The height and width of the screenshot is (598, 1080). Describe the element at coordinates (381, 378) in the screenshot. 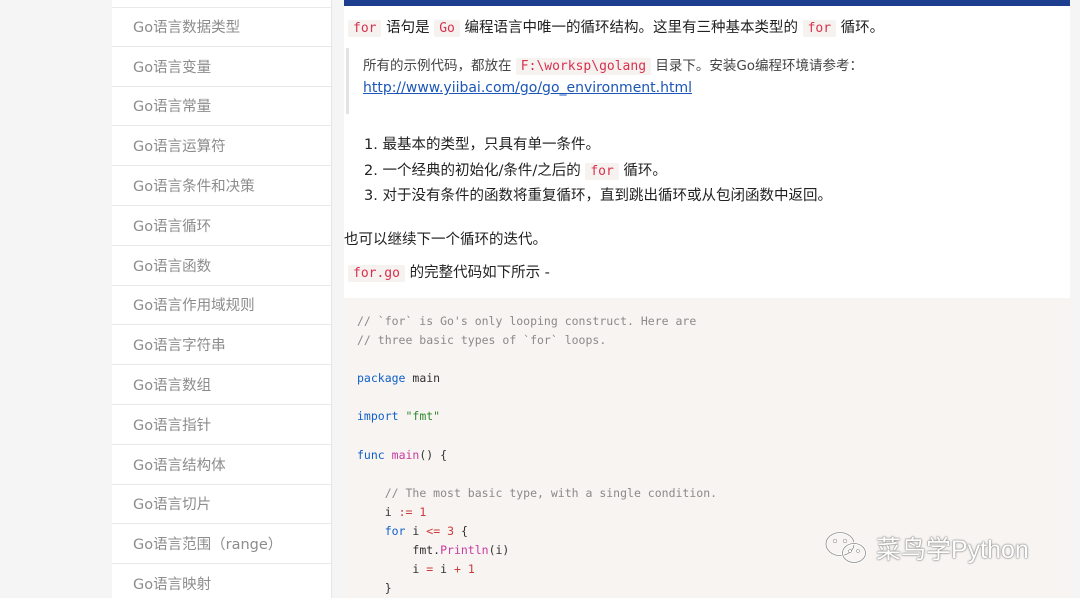

I see `code-keyword: package` at that location.